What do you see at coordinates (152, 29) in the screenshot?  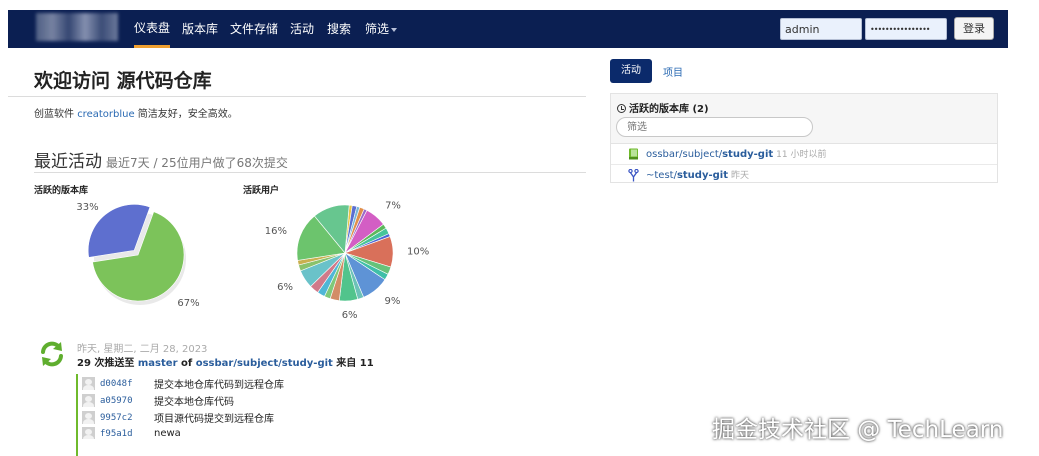 I see `nav-dashboard: 仪表盘` at bounding box center [152, 29].